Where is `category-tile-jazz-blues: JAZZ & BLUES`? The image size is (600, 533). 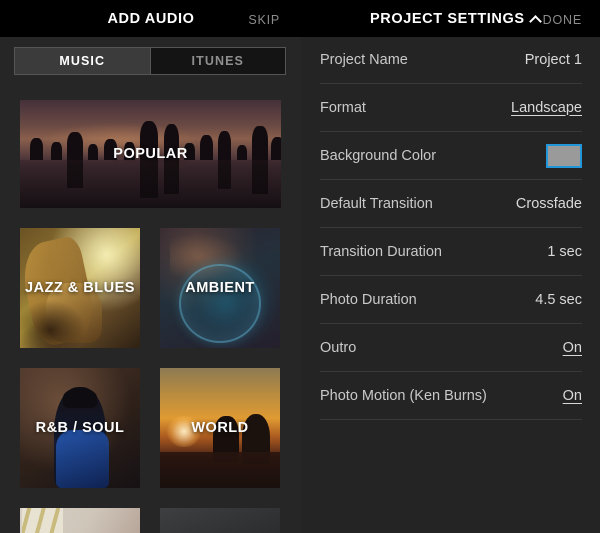
category-tile-jazz-blues: JAZZ & BLUES is located at coordinates (80, 288).